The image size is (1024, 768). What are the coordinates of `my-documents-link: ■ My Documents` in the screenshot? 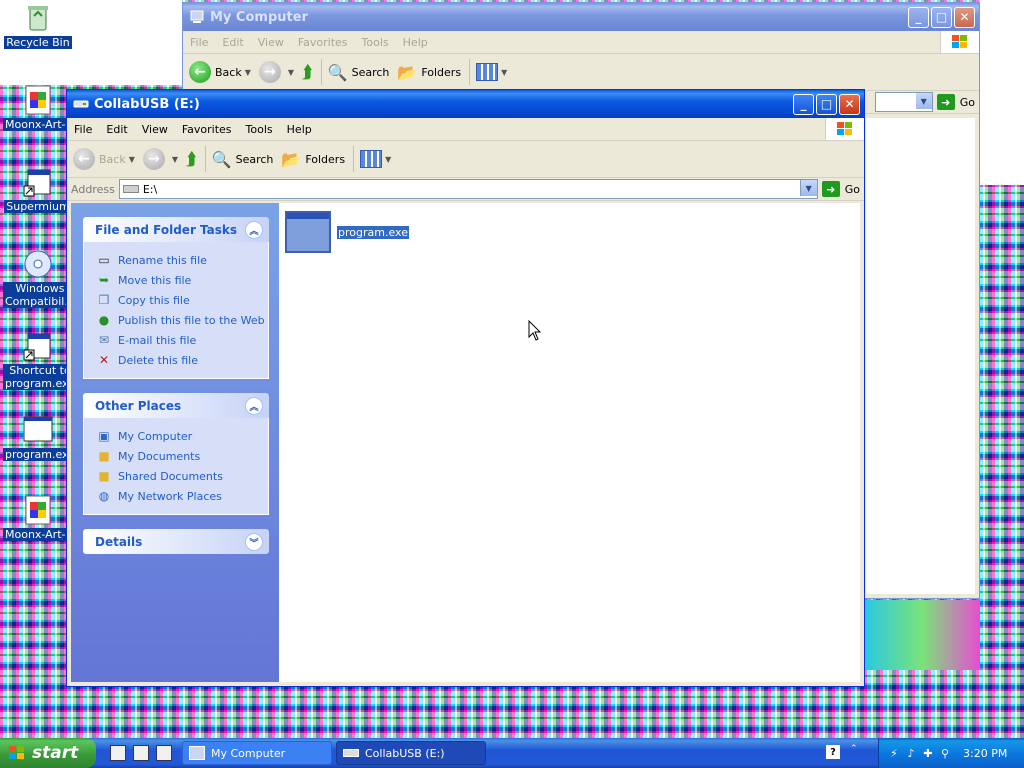 It's located at (182, 456).